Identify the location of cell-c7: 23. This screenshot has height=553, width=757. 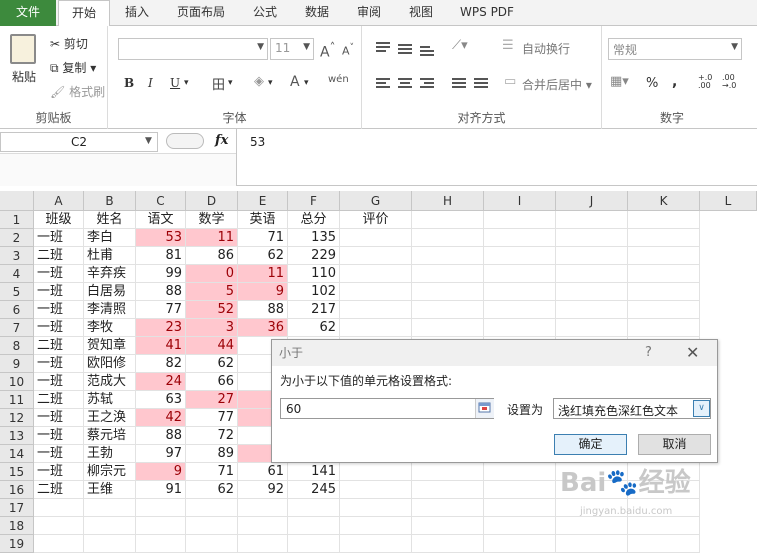
(161, 328).